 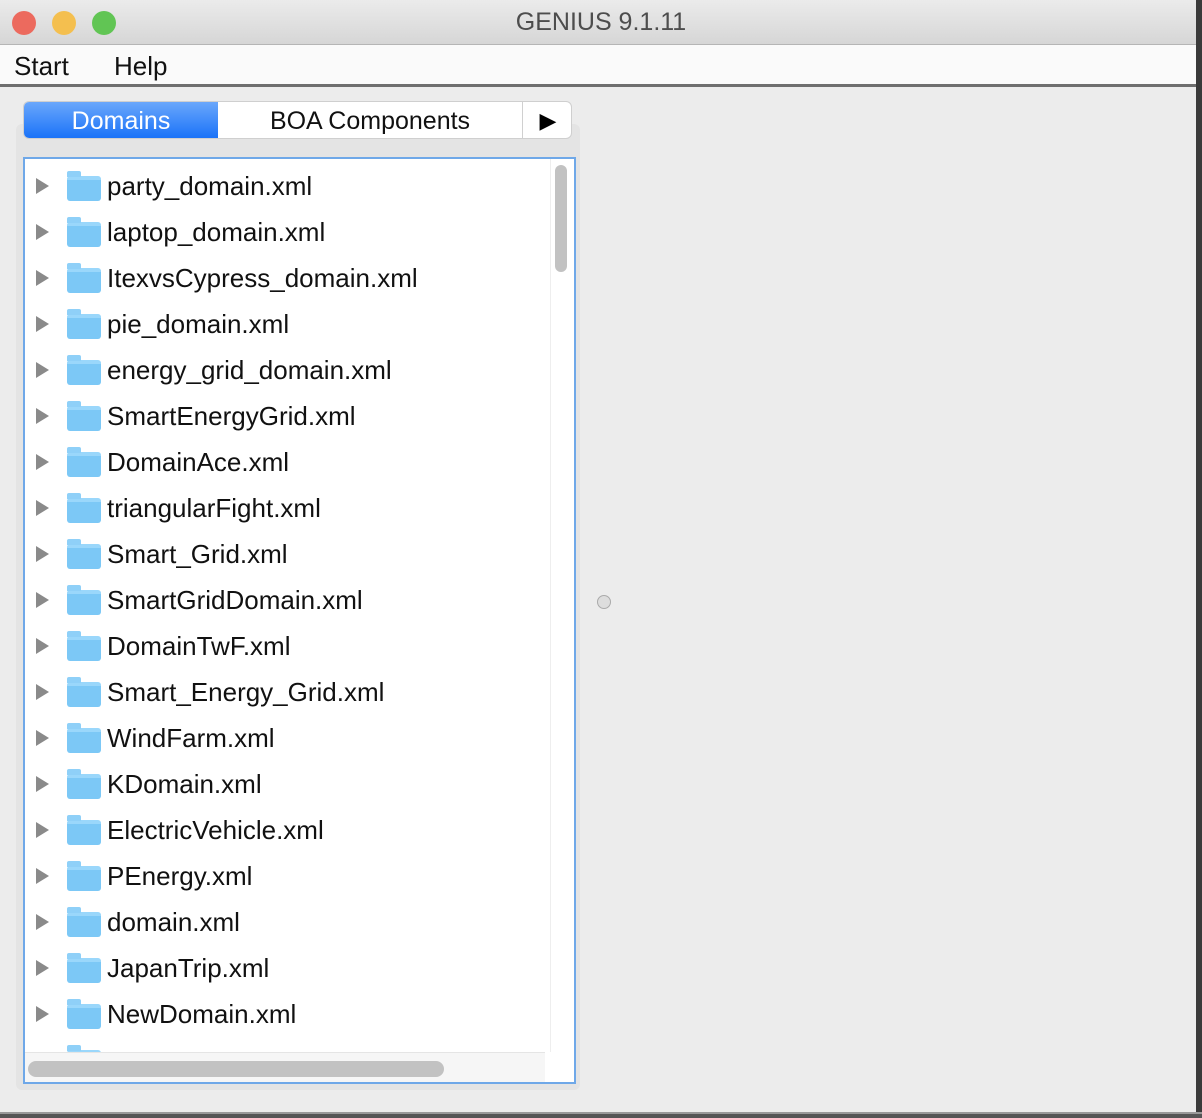 I want to click on horizontal-scroll-thumb, so click(x=236, y=1069).